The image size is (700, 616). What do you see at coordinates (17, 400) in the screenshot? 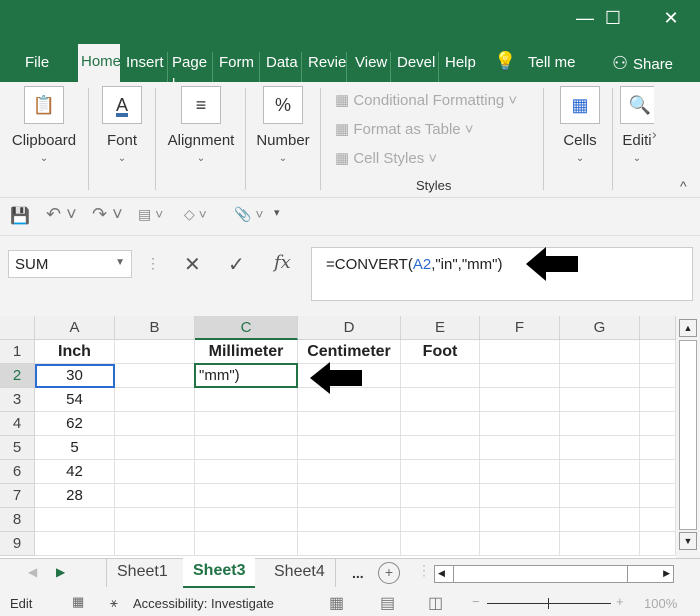
I see `row-header-3: 3` at bounding box center [17, 400].